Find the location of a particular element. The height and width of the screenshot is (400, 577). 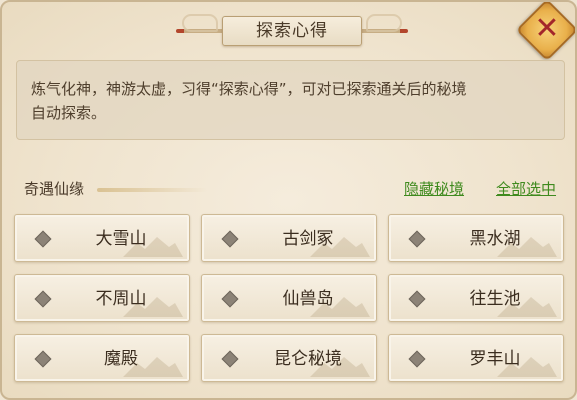

realm-name: 大雪山 is located at coordinates (121, 239).